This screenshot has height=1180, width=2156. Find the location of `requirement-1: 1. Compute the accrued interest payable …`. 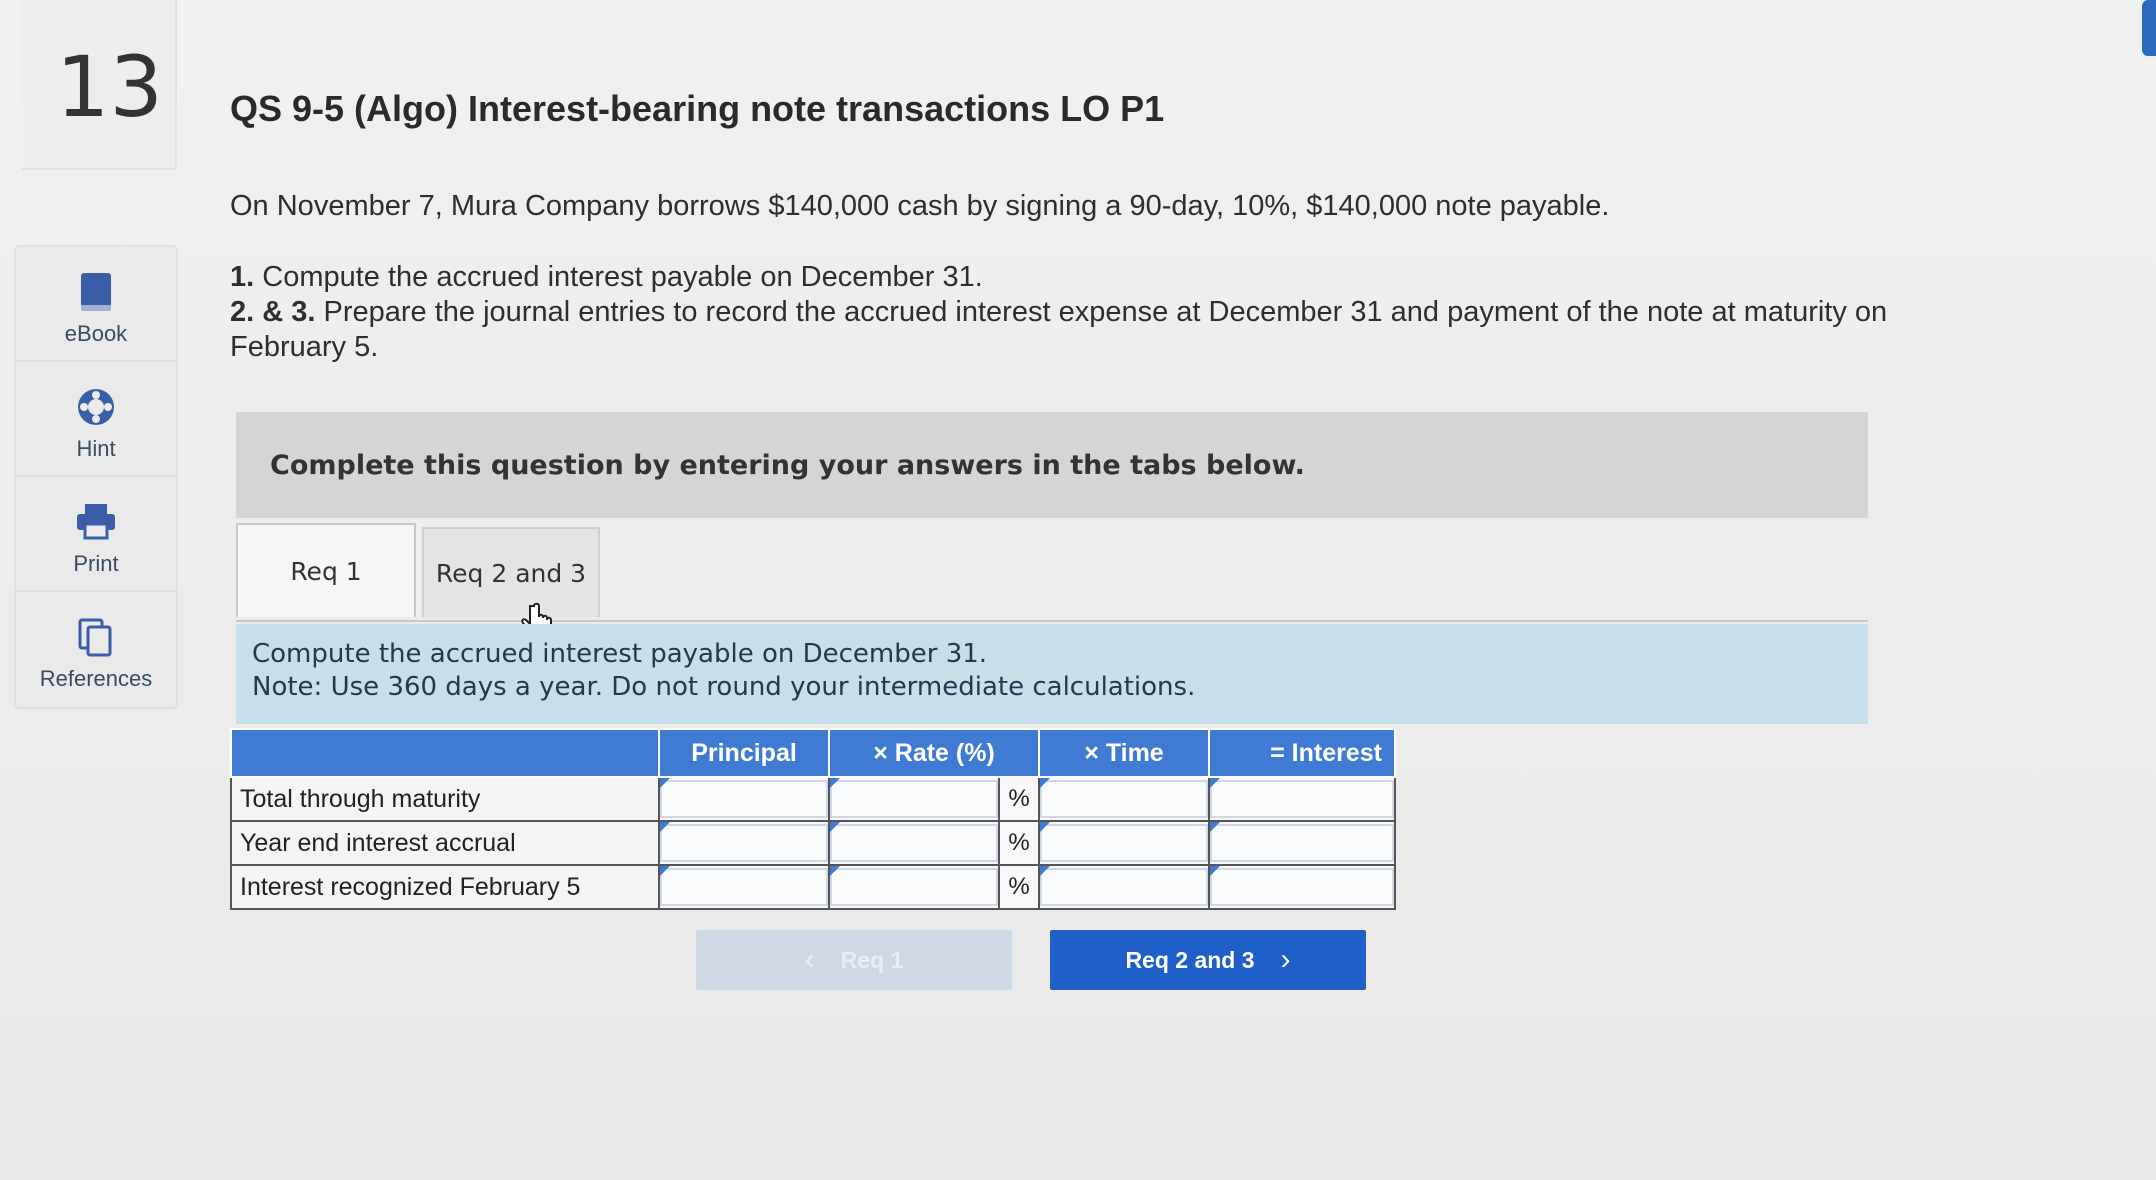

requirement-1: 1. Compute the accrued interest payable … is located at coordinates (606, 277).